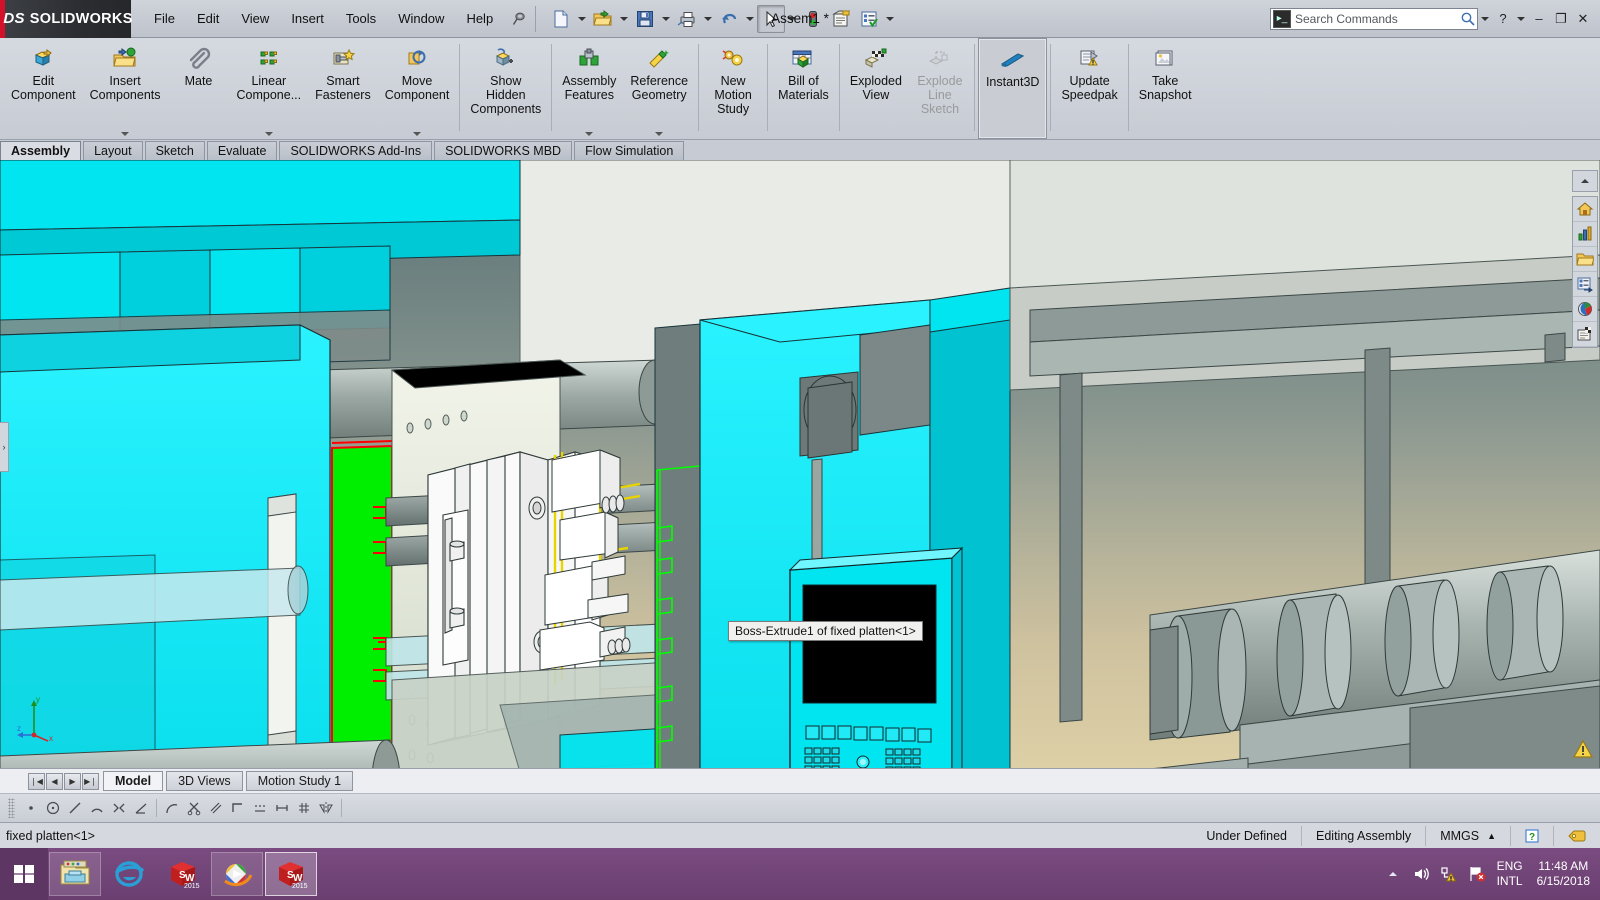 This screenshot has width=1600, height=900. I want to click on select-dropdown, so click(792, 19).